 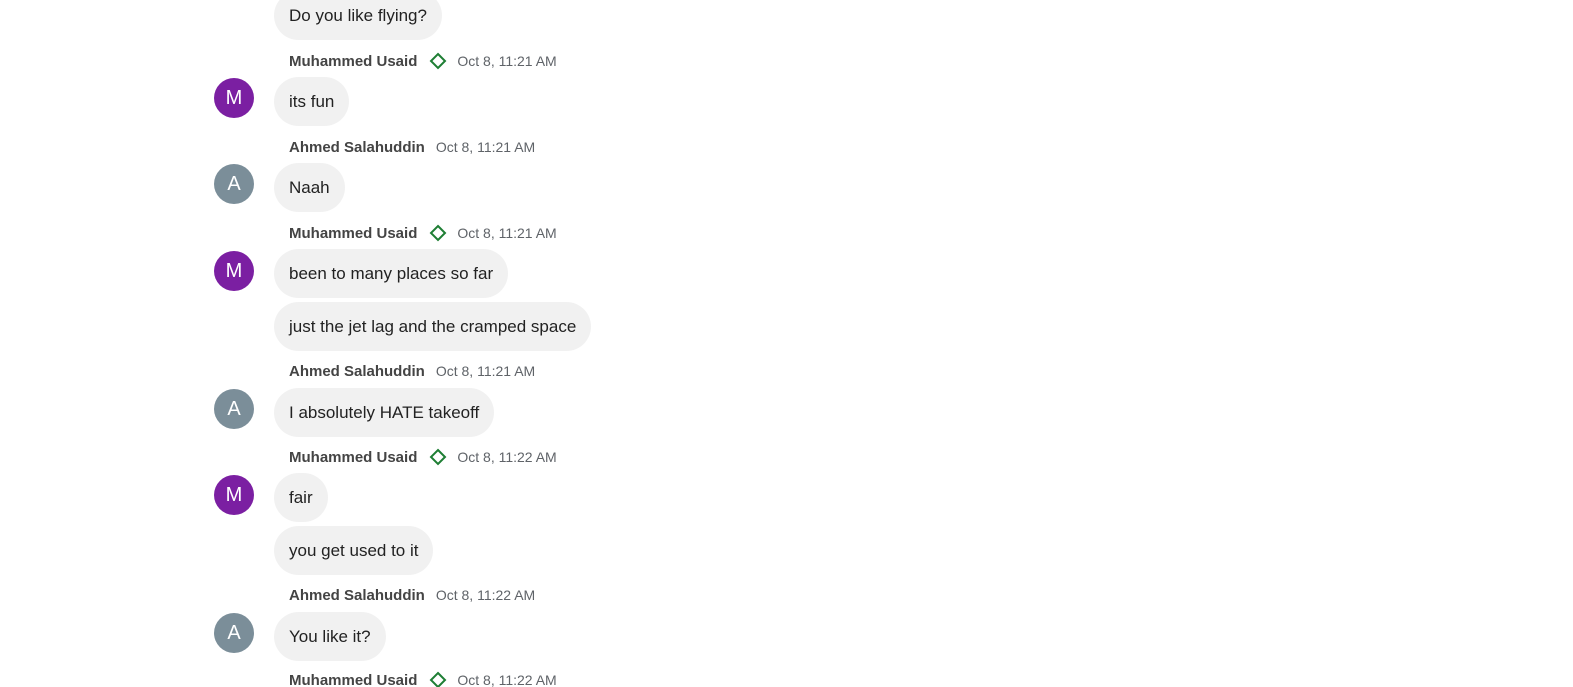 I want to click on message-bubble: Do you like flying?, so click(x=358, y=20).